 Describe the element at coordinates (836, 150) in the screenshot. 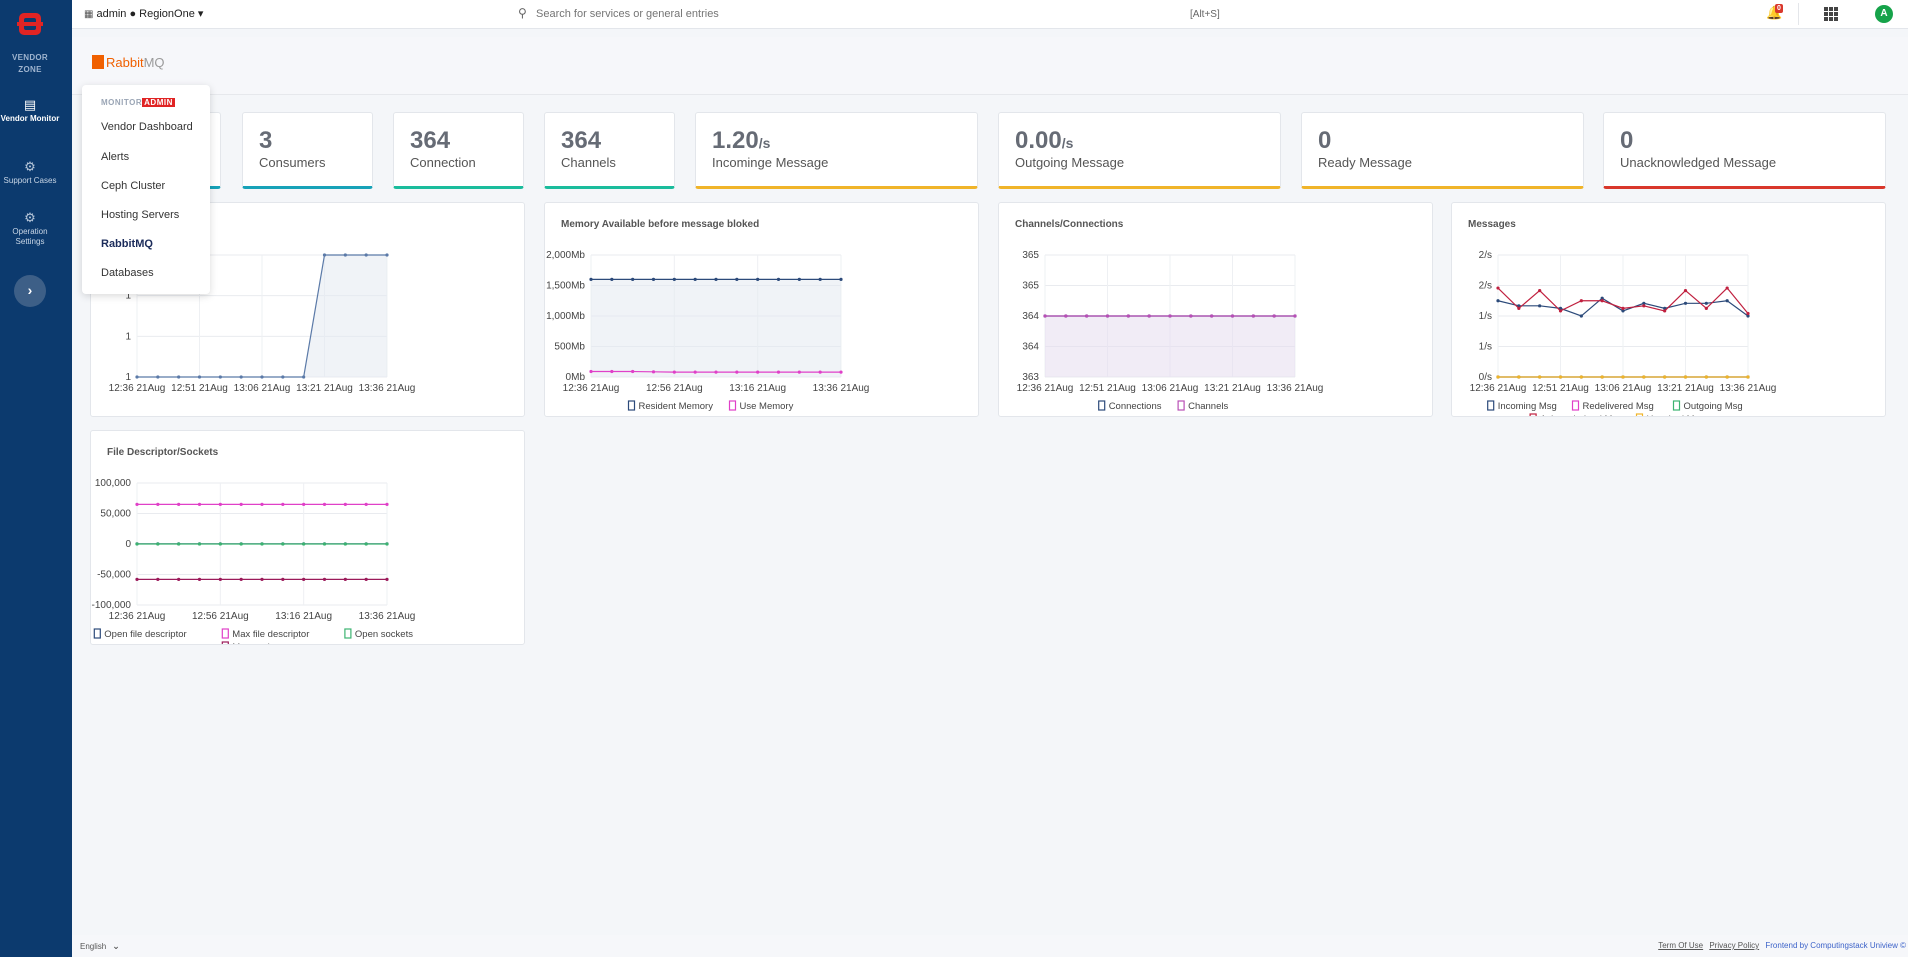

I see `stat-card-incoming-message: 1.20/s Incominge Message` at that location.